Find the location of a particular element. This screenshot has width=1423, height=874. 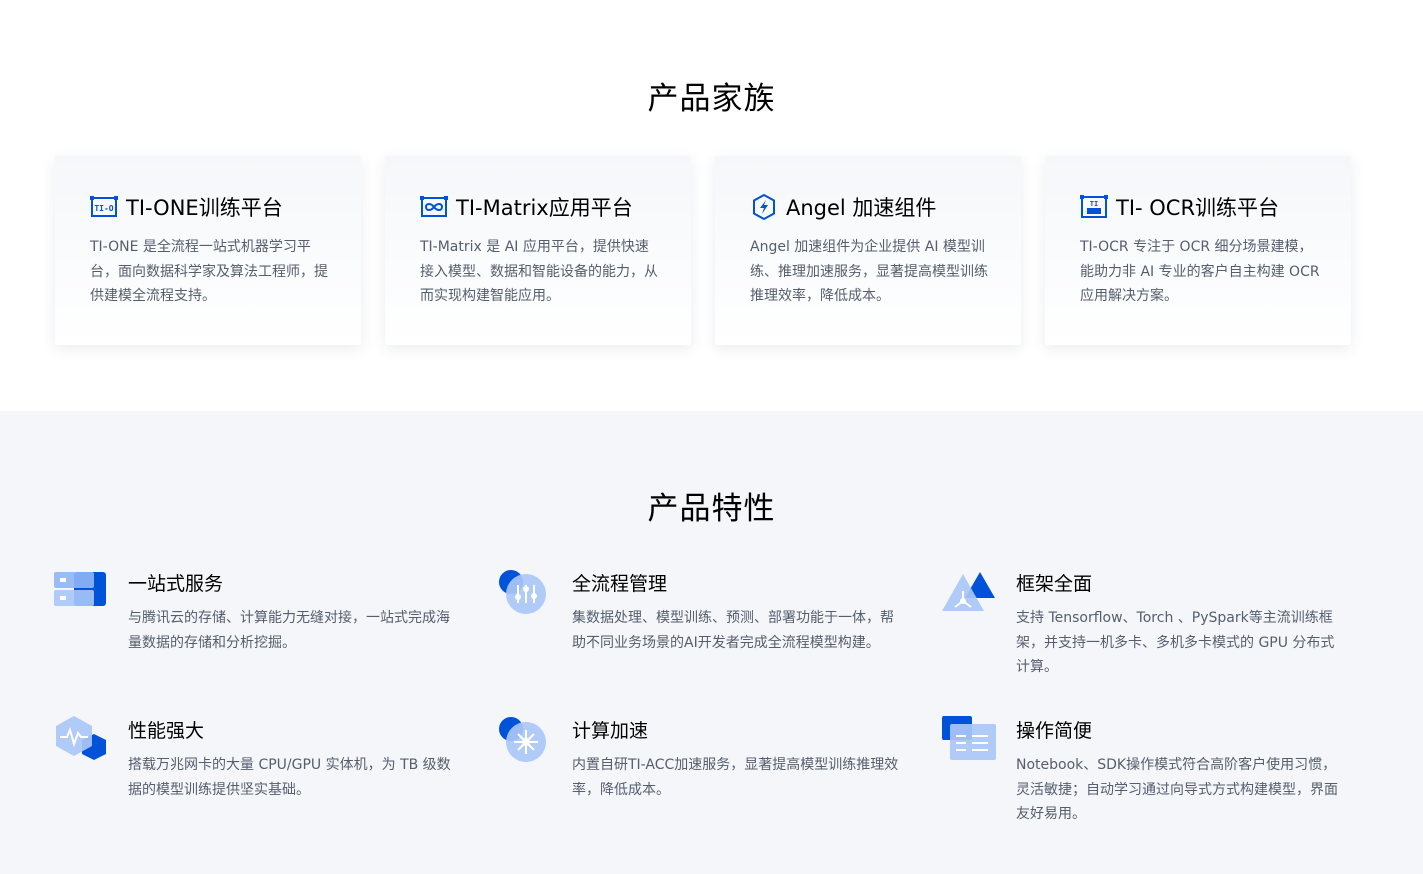

feature-title: 操作简便 is located at coordinates (1054, 731).